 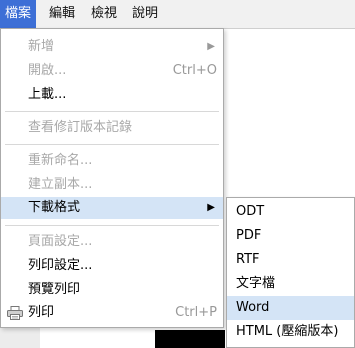 What do you see at coordinates (41, 46) in the screenshot?
I see `menu-item-label: 新增` at bounding box center [41, 46].